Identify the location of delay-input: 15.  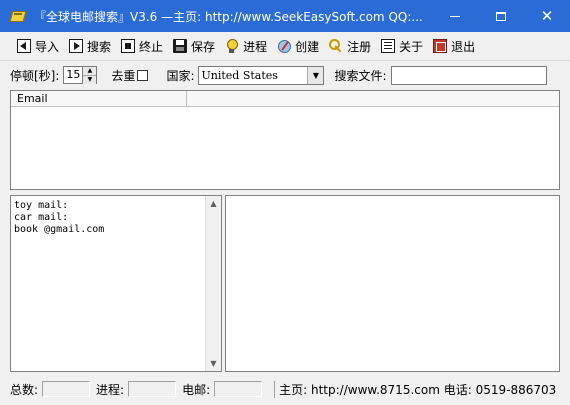
(73, 75).